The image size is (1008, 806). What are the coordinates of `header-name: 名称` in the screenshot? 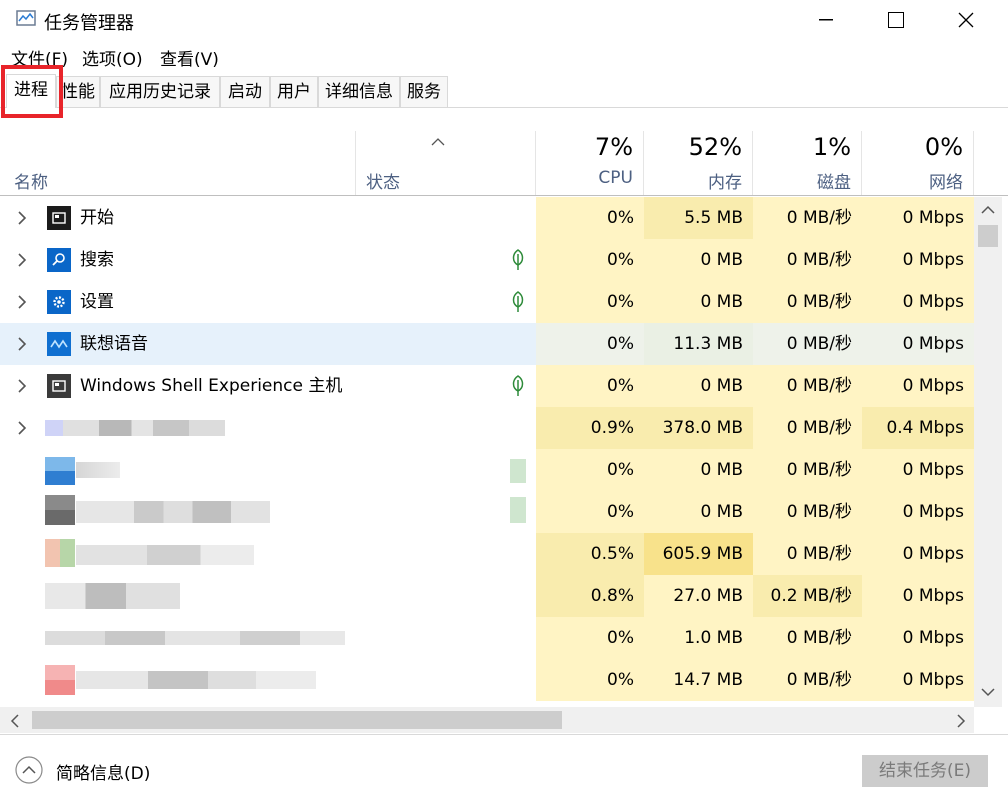 It's located at (178, 163).